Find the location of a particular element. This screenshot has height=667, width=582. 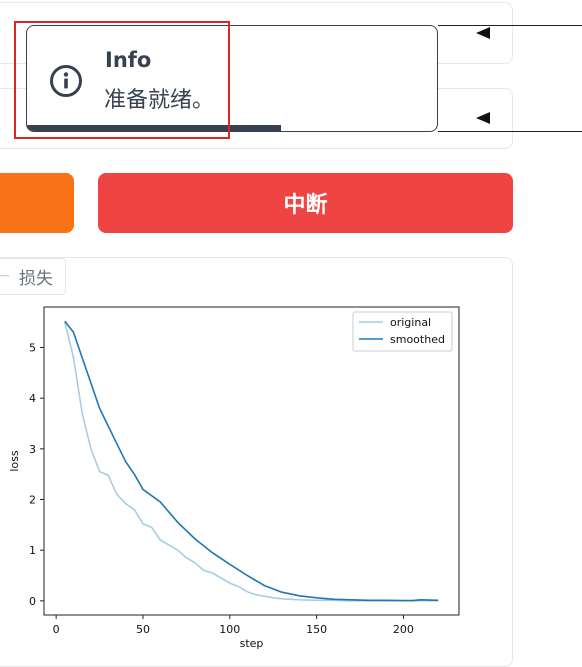

y-tick-label: 5 is located at coordinates (32, 348).